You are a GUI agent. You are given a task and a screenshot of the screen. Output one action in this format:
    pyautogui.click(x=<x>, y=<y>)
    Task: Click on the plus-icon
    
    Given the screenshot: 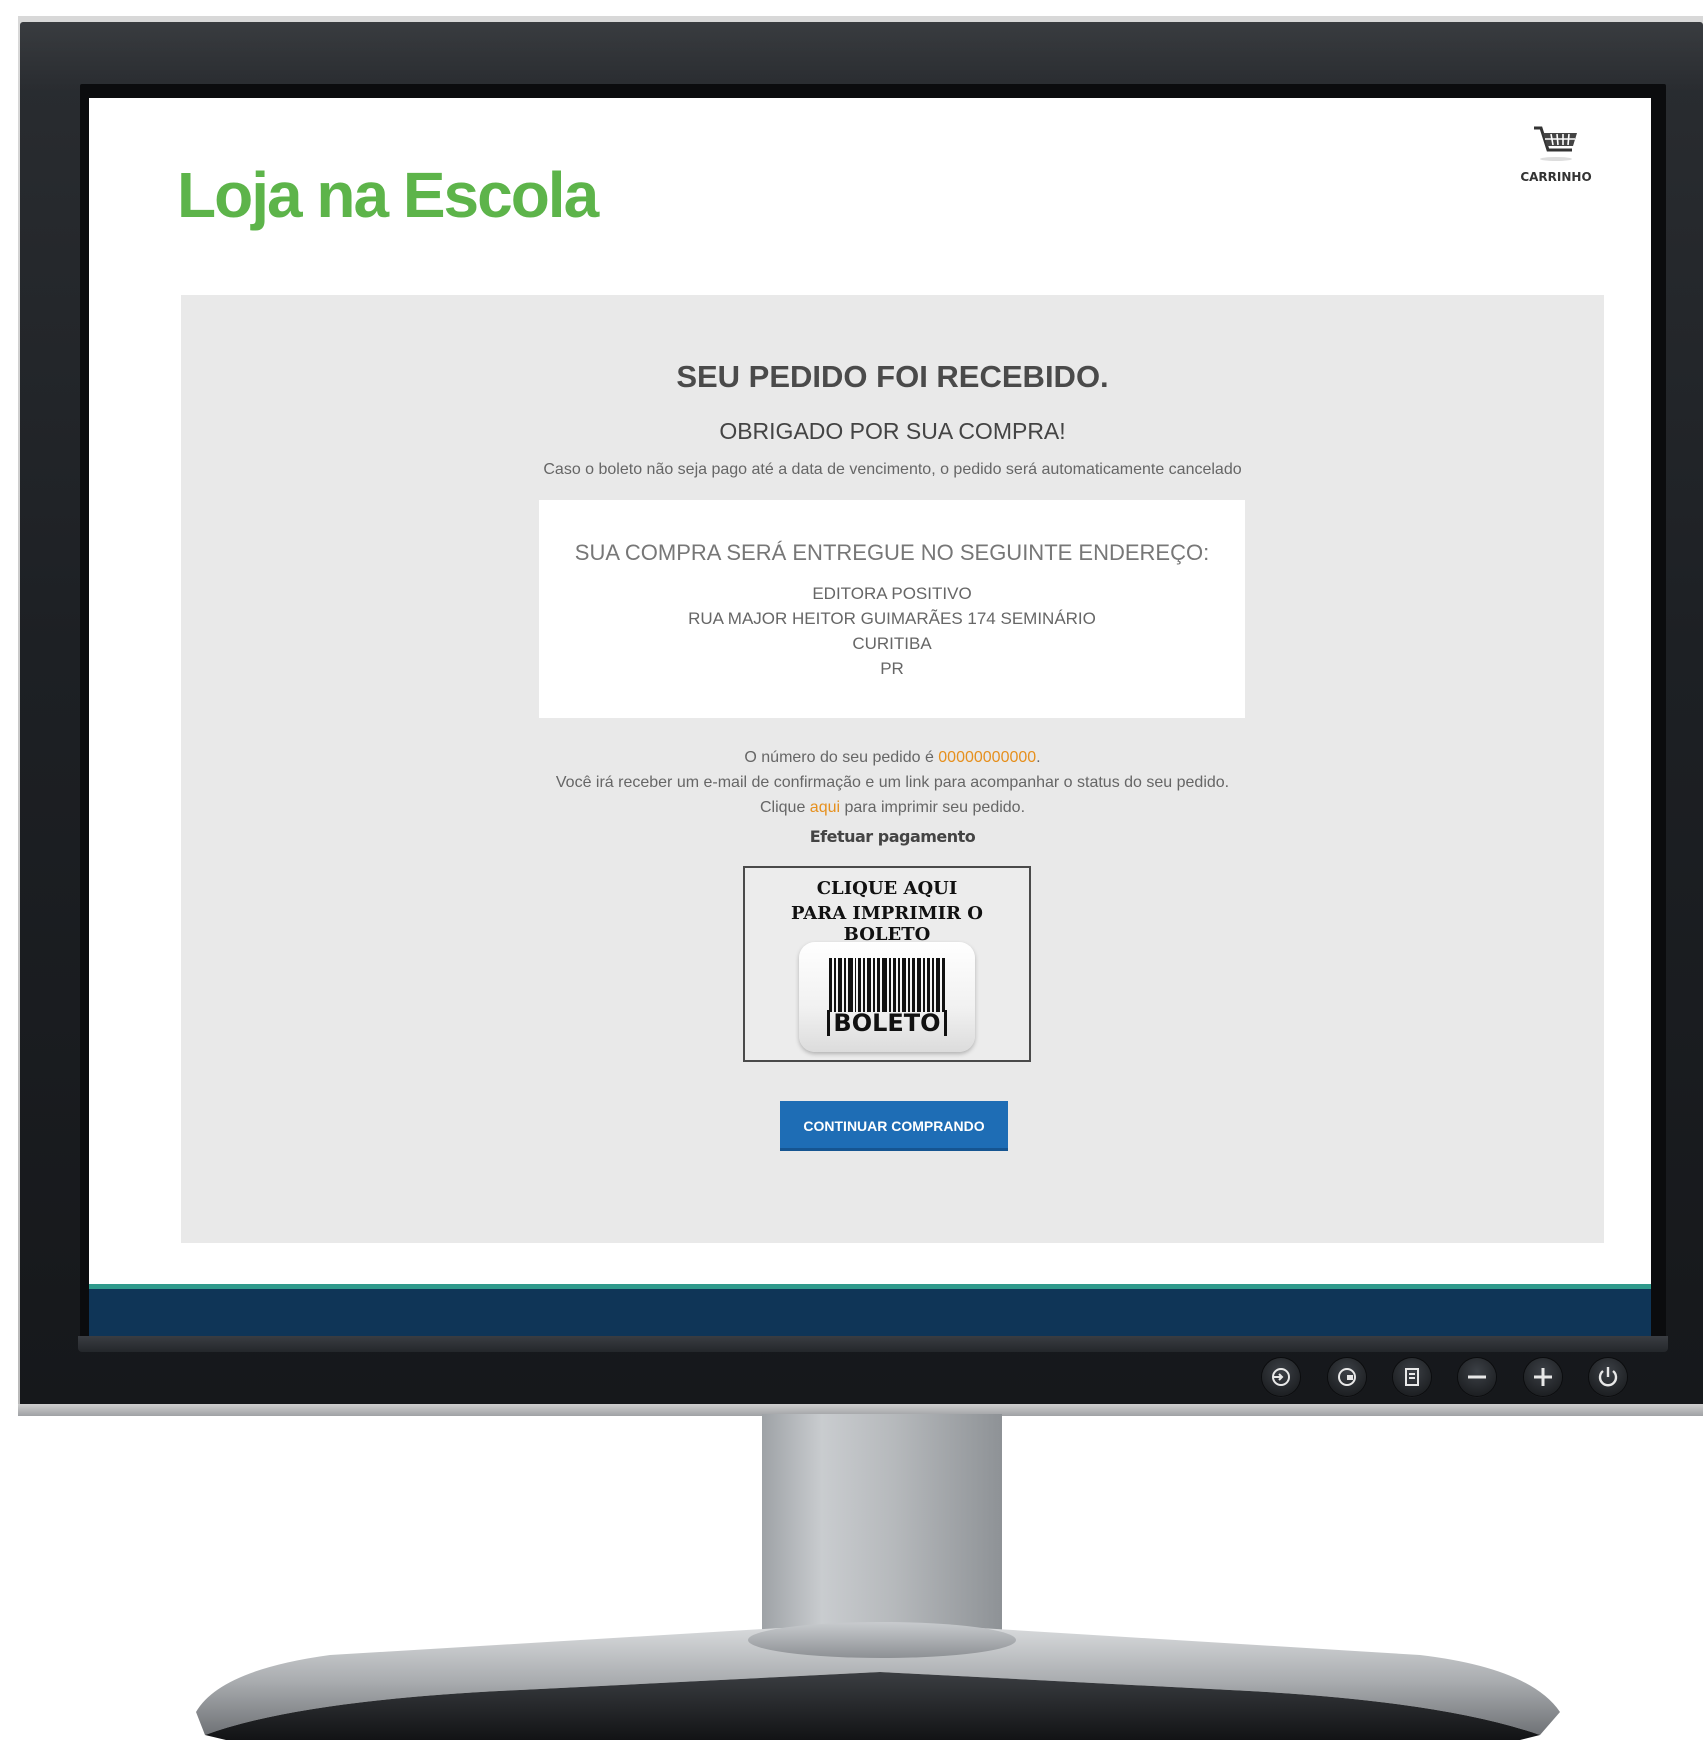 What is the action you would take?
    pyautogui.click(x=1543, y=1377)
    